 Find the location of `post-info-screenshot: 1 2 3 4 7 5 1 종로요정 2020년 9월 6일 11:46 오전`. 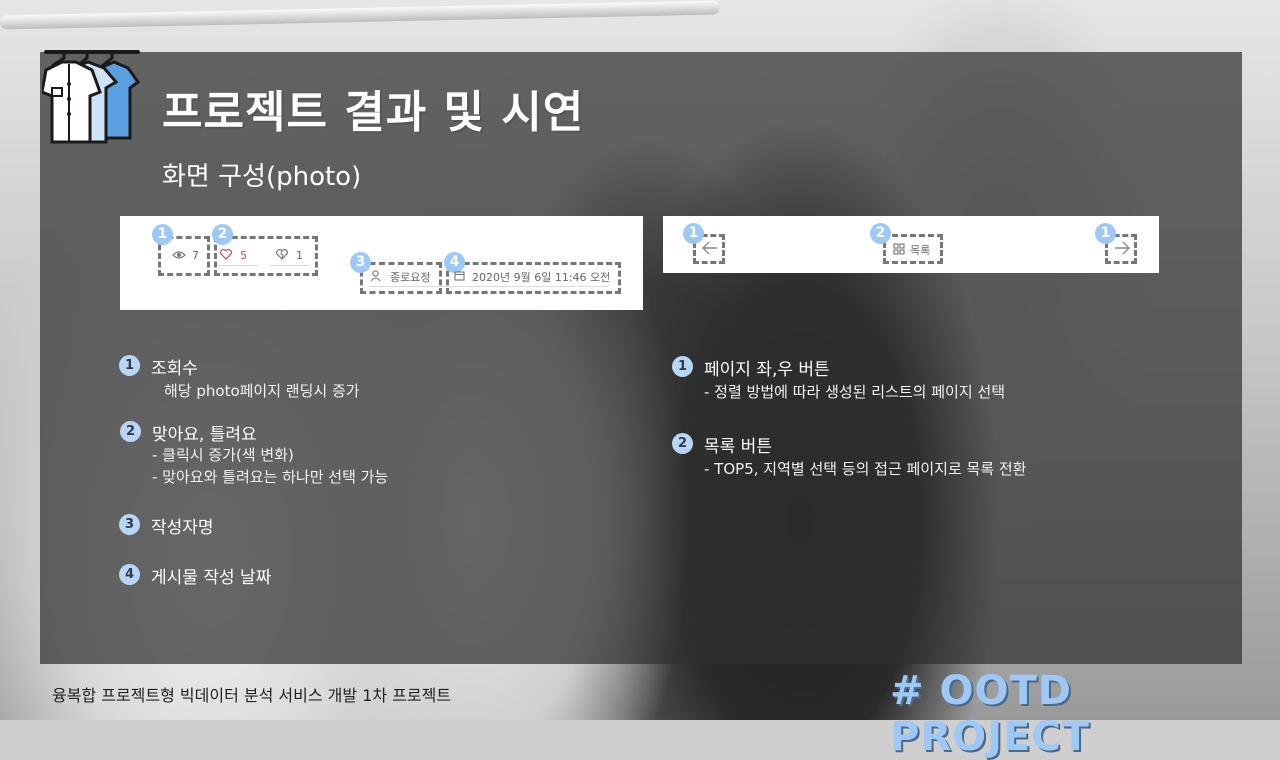

post-info-screenshot: 1 2 3 4 7 5 1 종로요정 2020년 9월 6일 11:46 오전 is located at coordinates (381, 263).